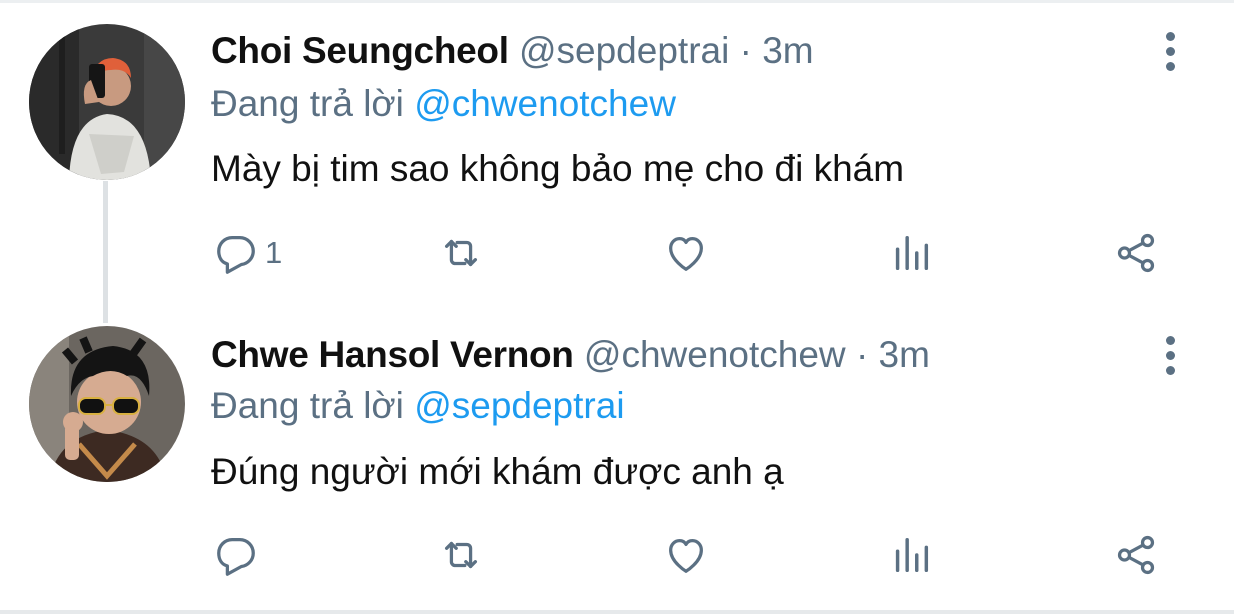  I want to click on reply-button, so click(239, 555).